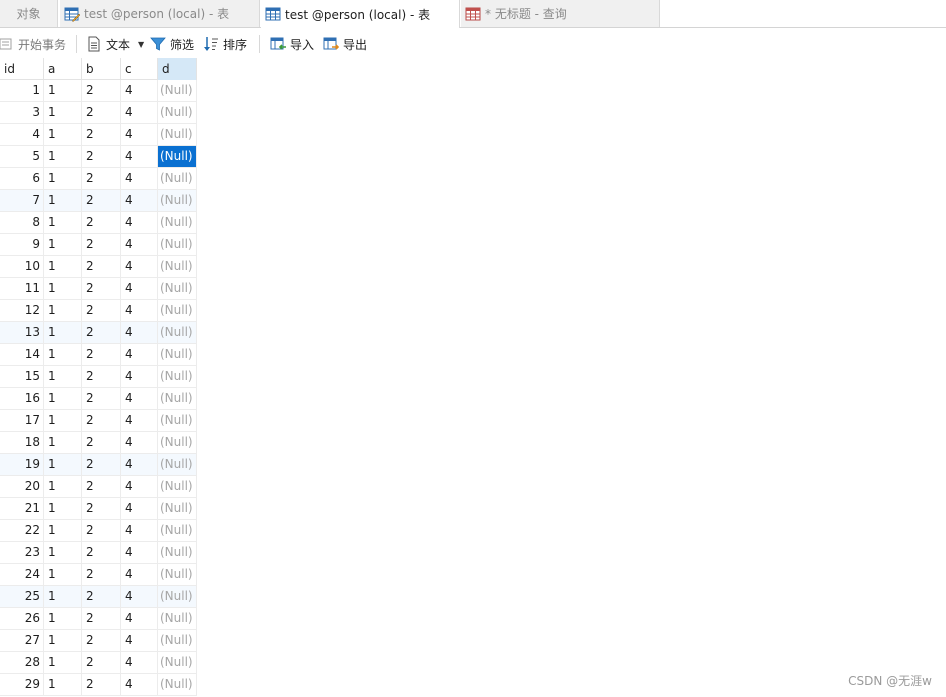 The image size is (946, 697). Describe the element at coordinates (345, 44) in the screenshot. I see `export-button: 导出` at that location.